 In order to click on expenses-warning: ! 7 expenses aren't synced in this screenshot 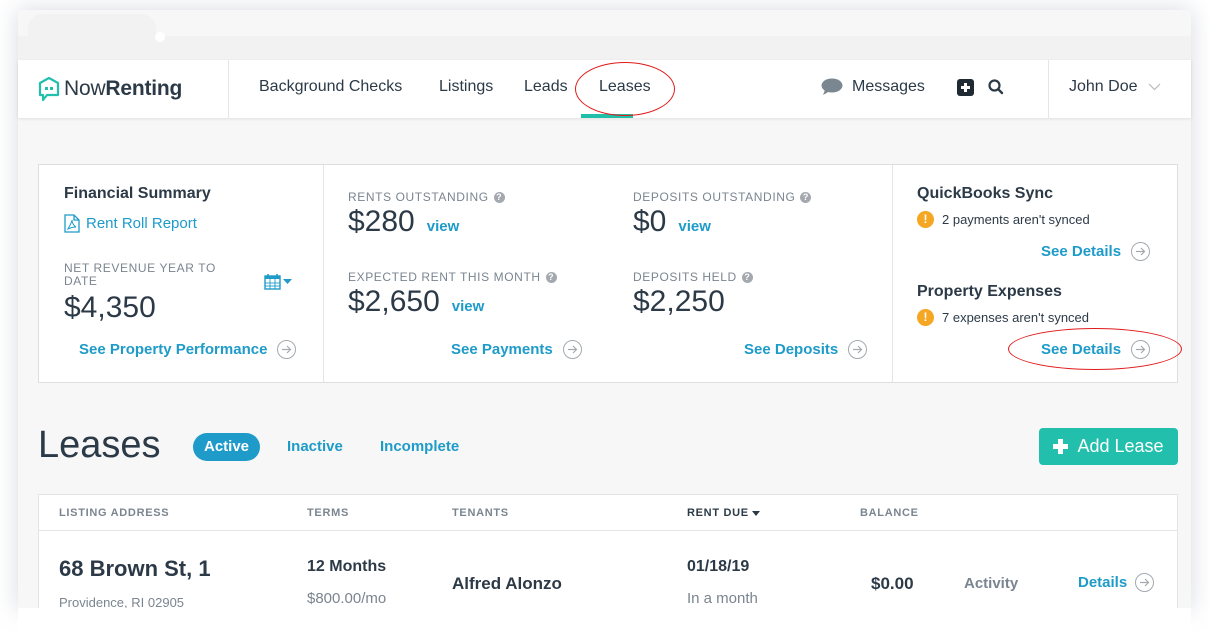, I will do `click(1003, 317)`.